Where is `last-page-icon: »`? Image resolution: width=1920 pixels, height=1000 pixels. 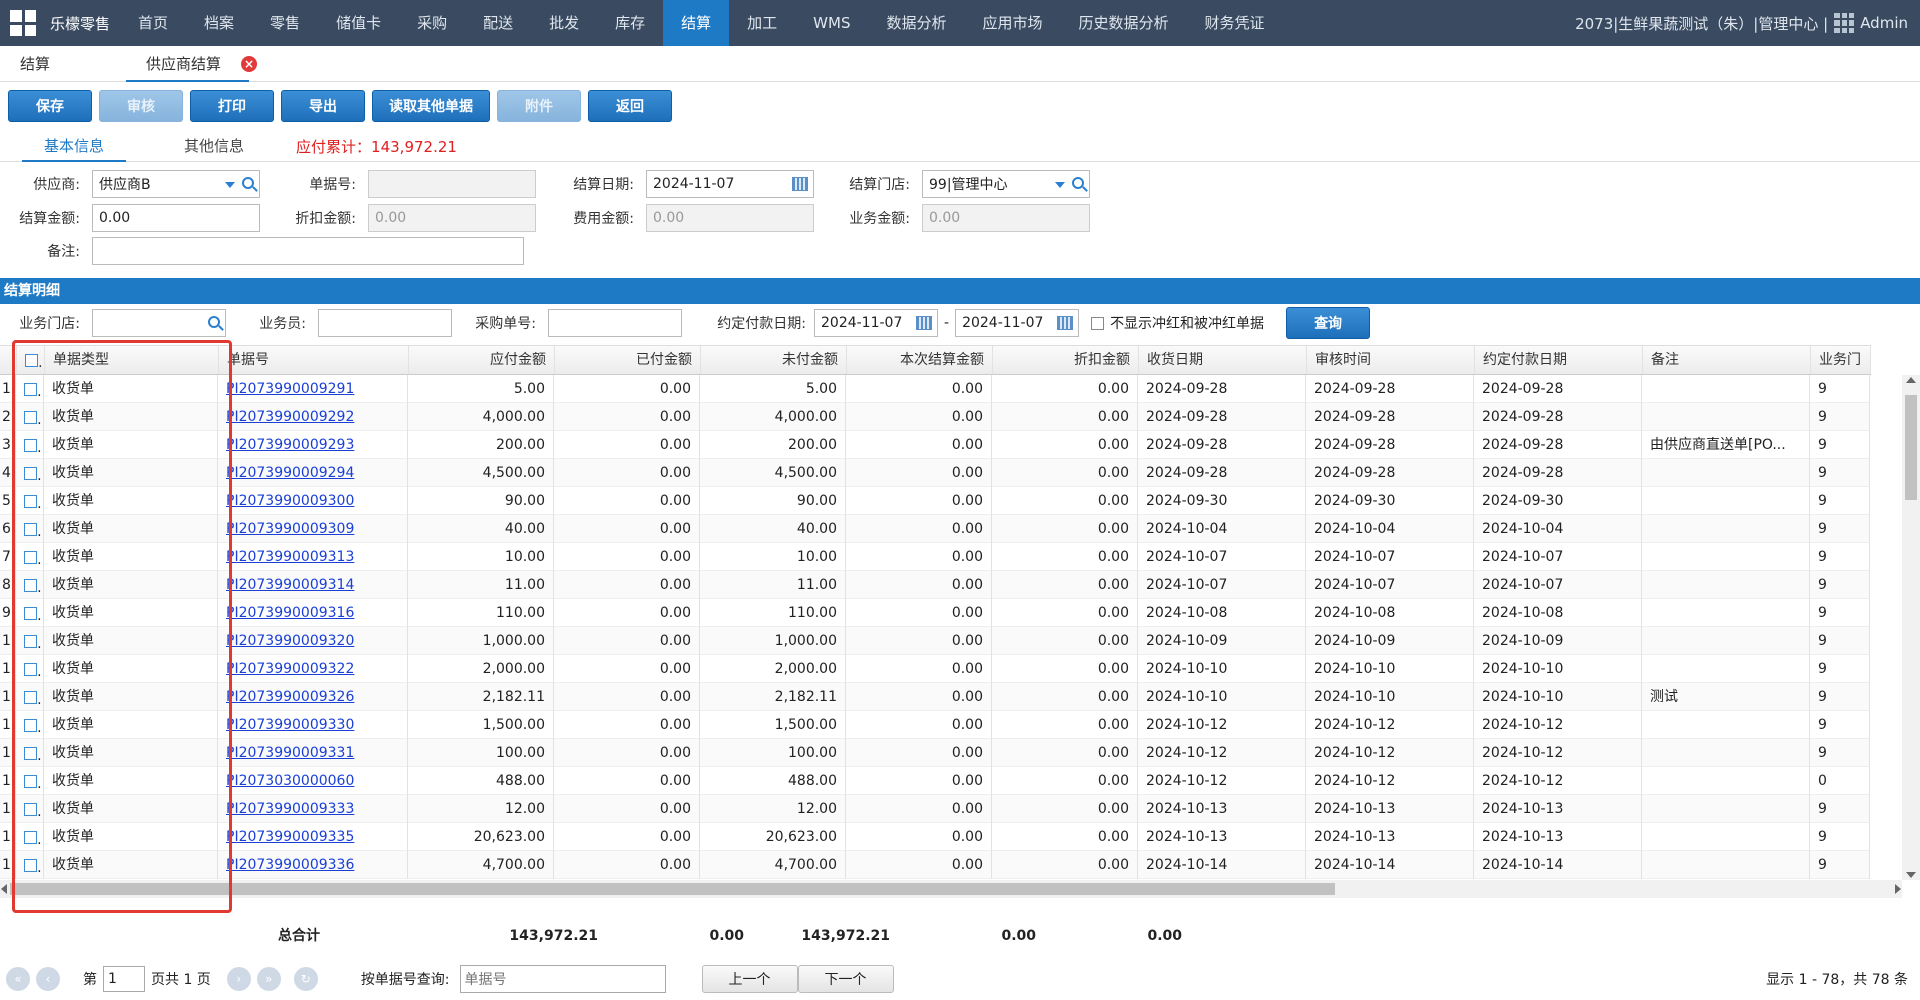 last-page-icon: » is located at coordinates (268, 979).